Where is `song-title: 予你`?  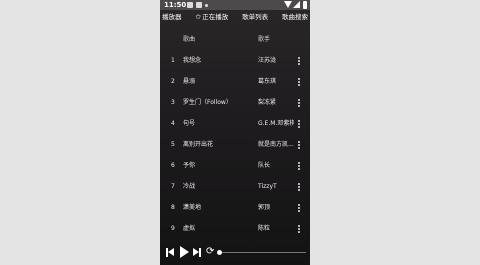
song-title: 予你 is located at coordinates (189, 165).